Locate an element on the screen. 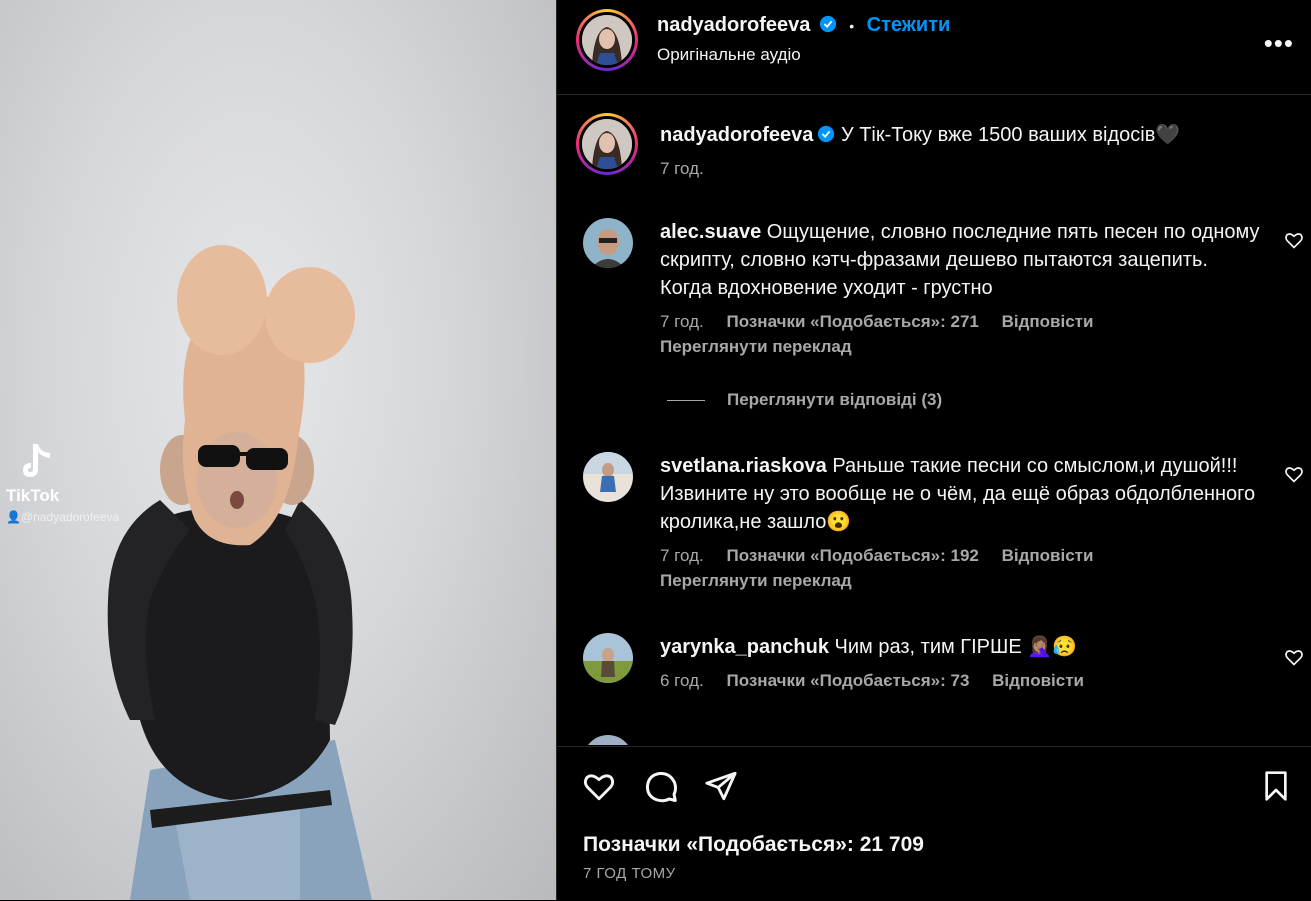 The image size is (1311, 901). post-timestamp: 7 ГОД ТОМУ is located at coordinates (629, 873).